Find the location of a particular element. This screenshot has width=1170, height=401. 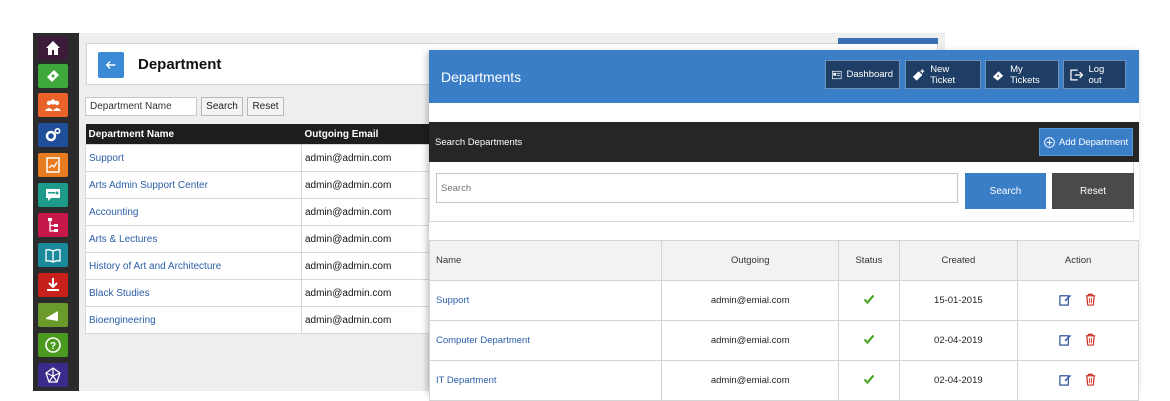

help-icon: ? is located at coordinates (53, 345).